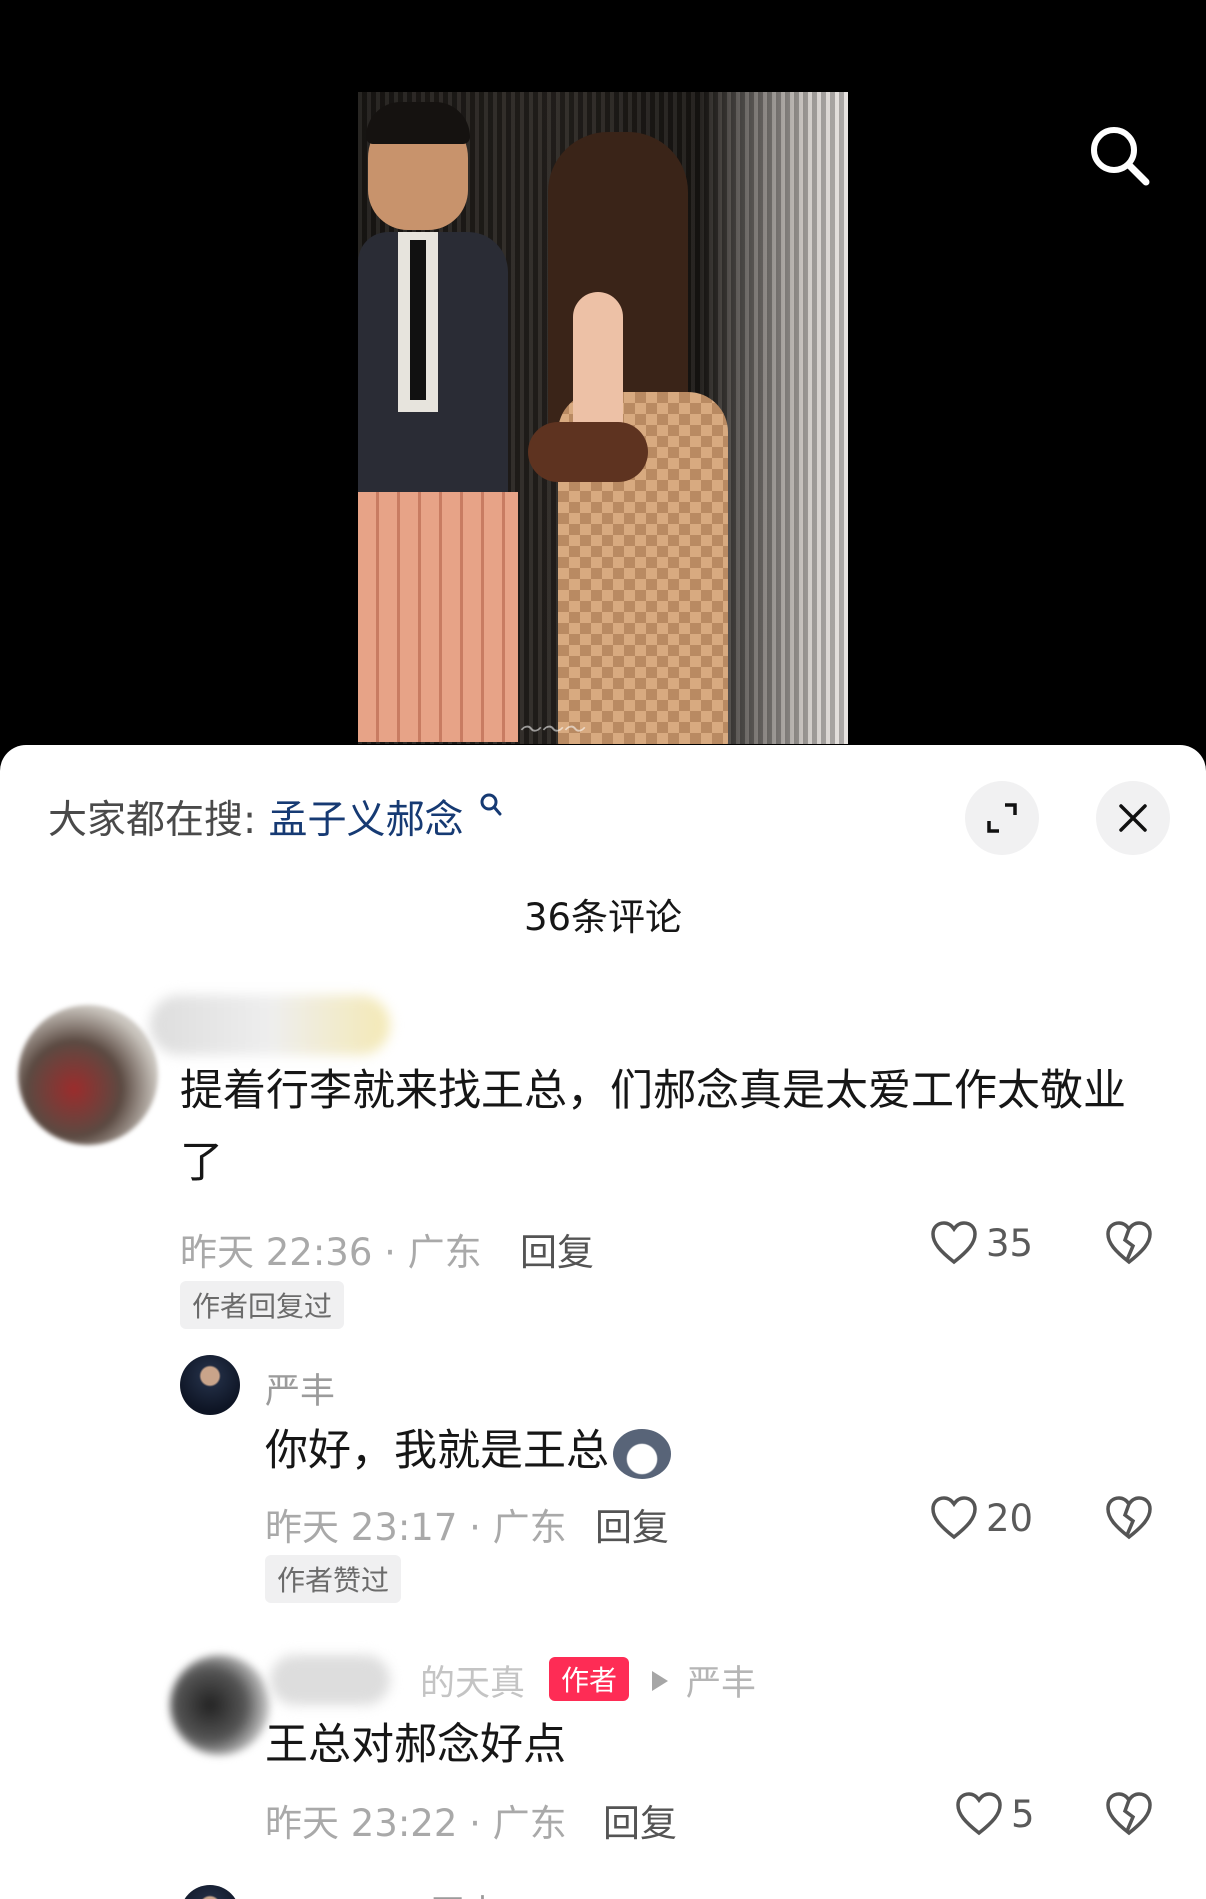  Describe the element at coordinates (437, 1451) in the screenshot. I see `comment-text-line: 你好，我就是王总` at that location.